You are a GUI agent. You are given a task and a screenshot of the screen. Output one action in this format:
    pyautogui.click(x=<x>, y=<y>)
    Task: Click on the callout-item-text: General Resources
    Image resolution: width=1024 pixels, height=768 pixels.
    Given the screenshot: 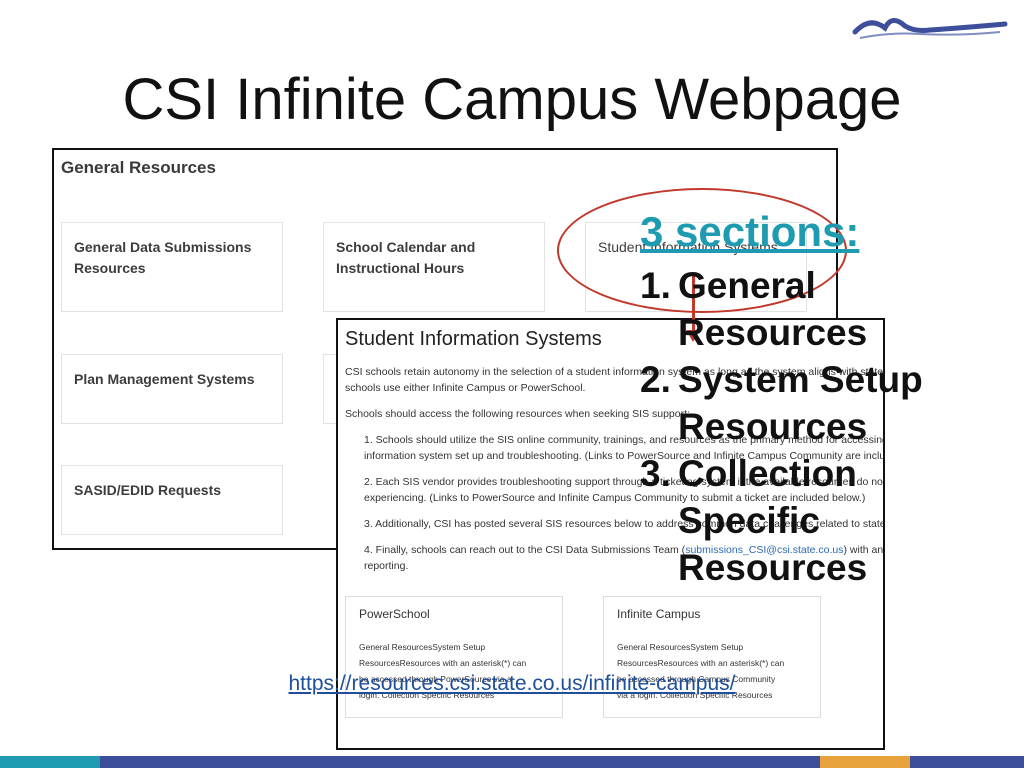 What is the action you would take?
    pyautogui.click(x=772, y=309)
    